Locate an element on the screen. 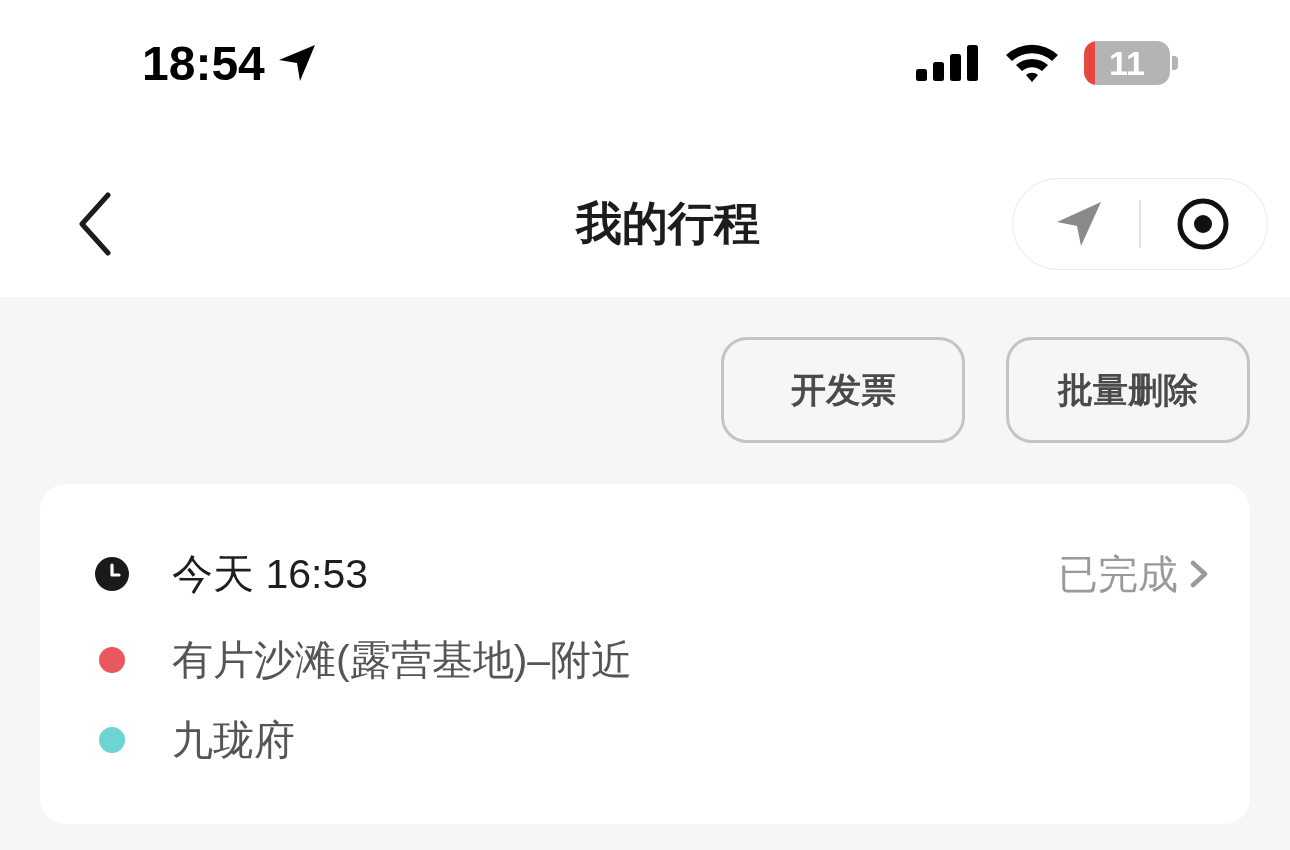 The image size is (1290, 850). signal-icon is located at coordinates (948, 63).